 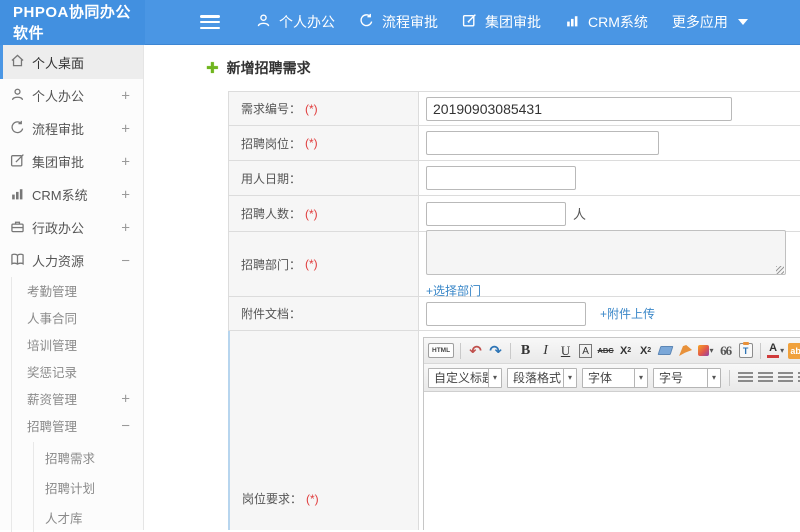 I want to click on format-brush-icon, so click(x=685, y=351).